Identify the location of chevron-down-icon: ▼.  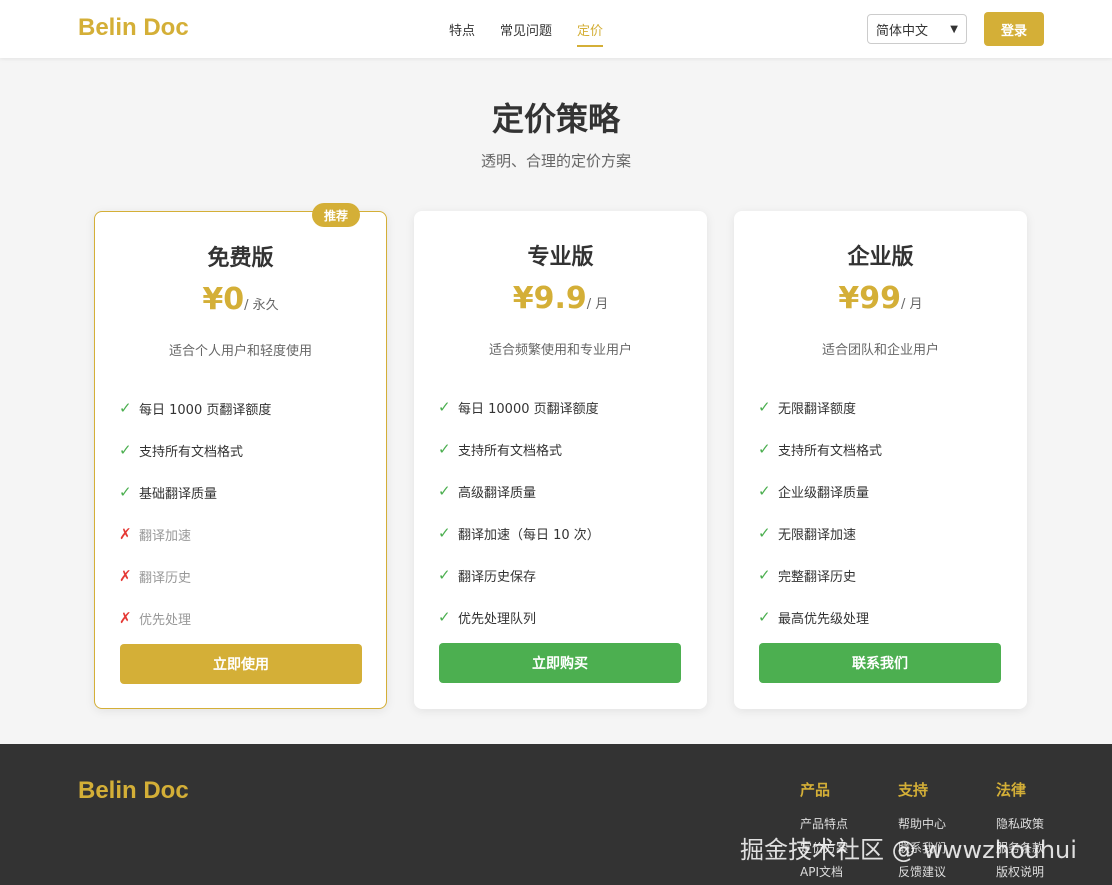
(954, 29).